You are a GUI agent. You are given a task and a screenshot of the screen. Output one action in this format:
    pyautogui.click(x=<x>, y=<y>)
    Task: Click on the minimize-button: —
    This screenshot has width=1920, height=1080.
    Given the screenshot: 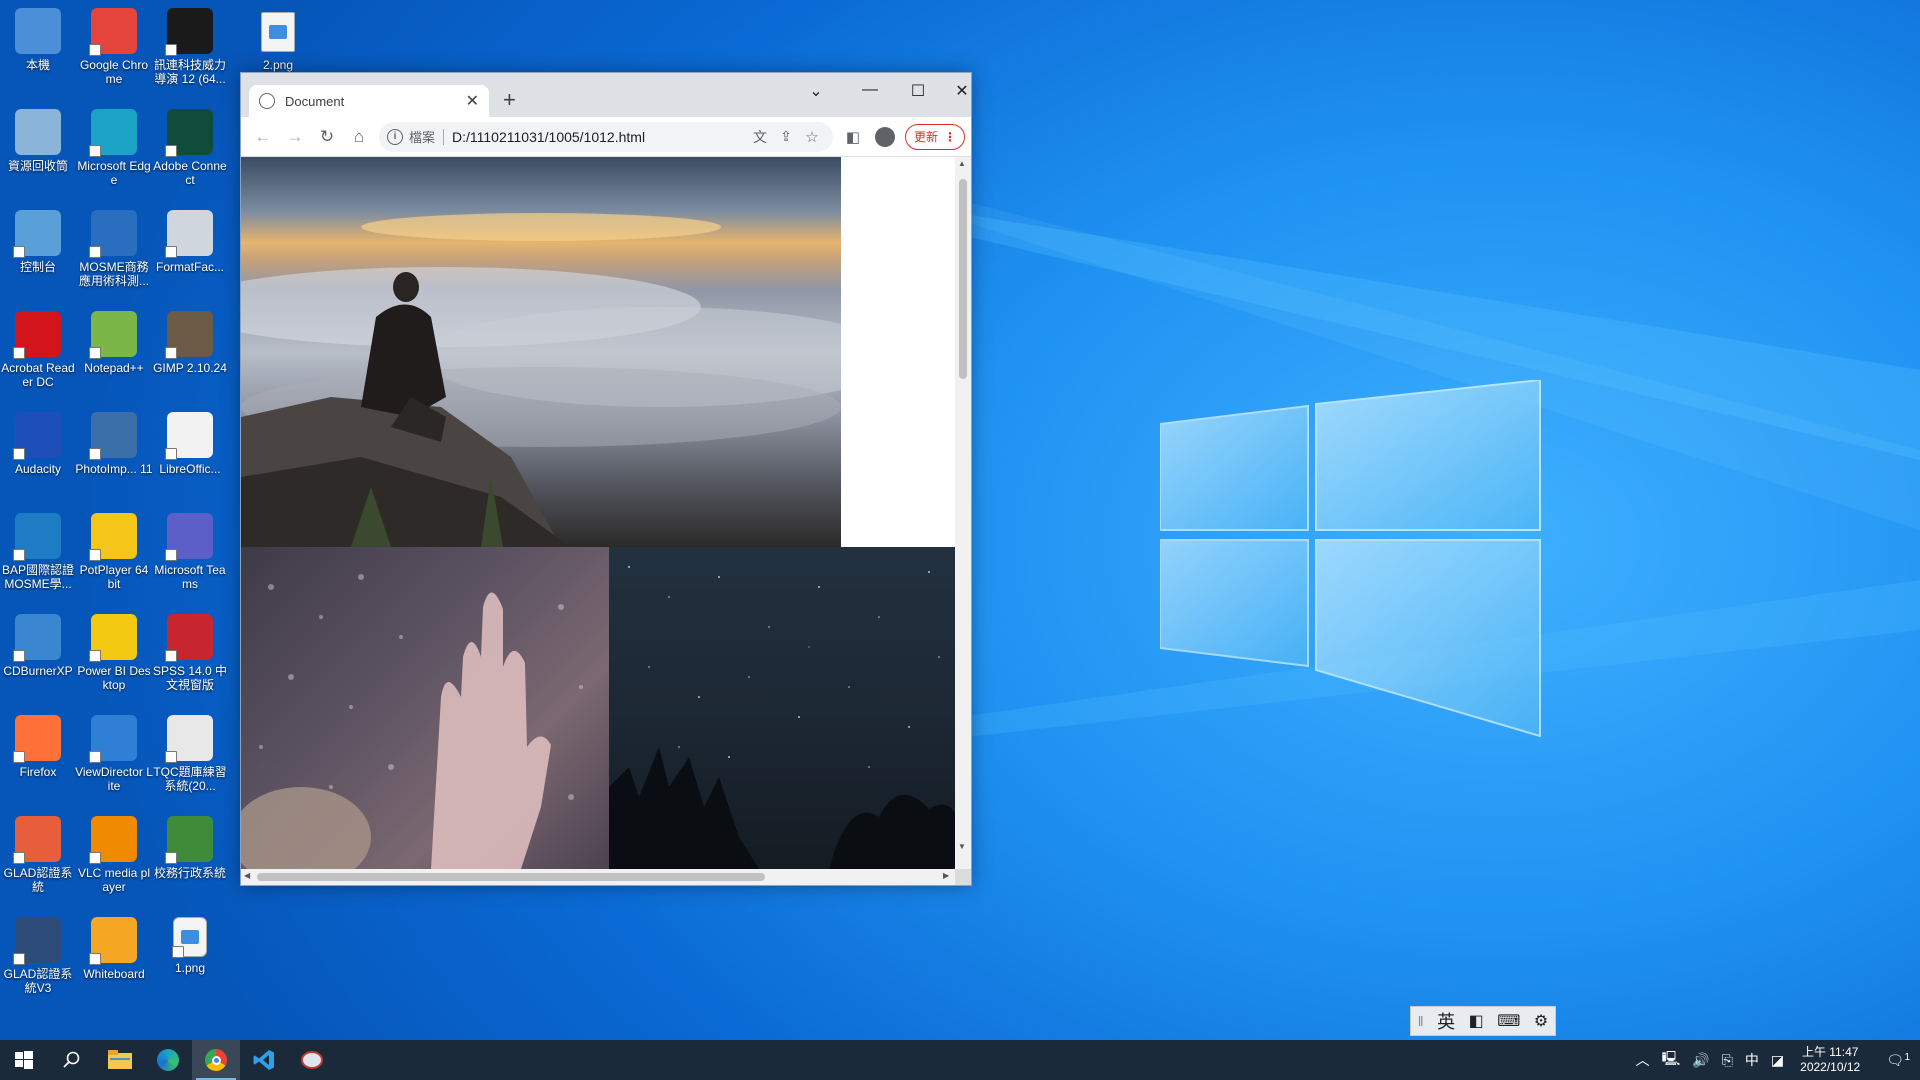 What is the action you would take?
    pyautogui.click(x=870, y=90)
    